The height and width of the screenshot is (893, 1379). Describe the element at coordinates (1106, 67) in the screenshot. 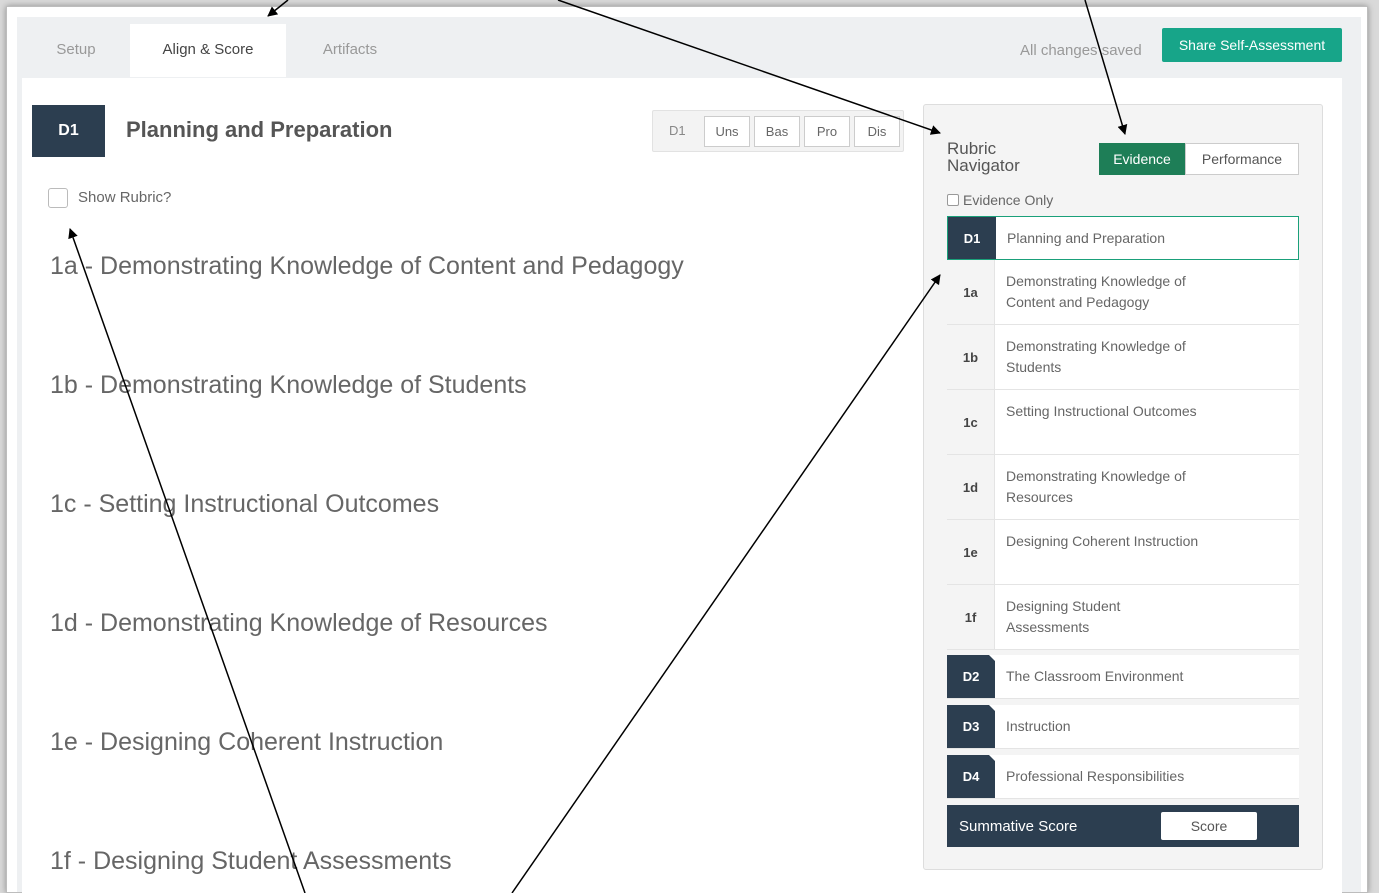

I see `arrow-to-evidence-toggle` at that location.